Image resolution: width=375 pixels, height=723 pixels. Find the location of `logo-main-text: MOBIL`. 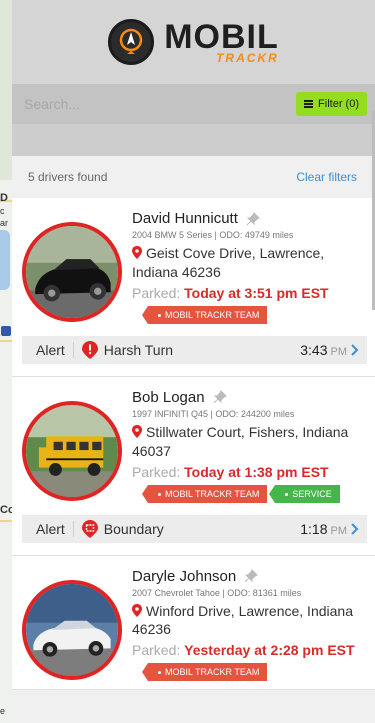

logo-main-text: MOBIL is located at coordinates (221, 37).